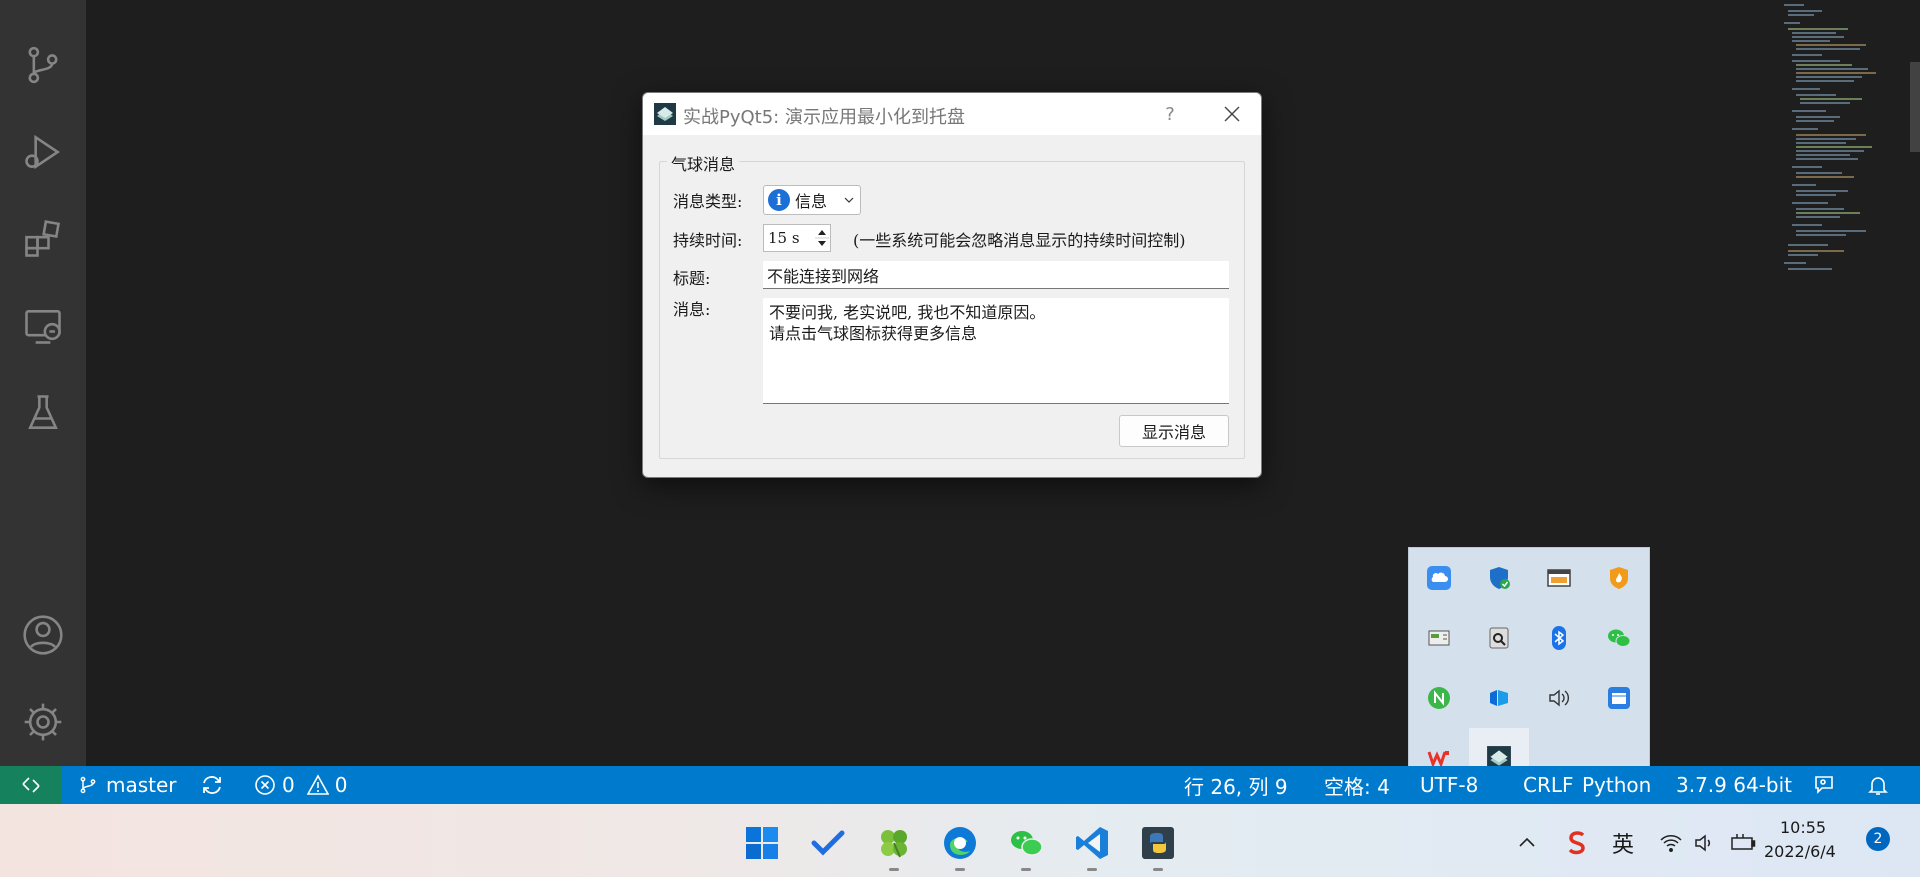  What do you see at coordinates (1170, 114) in the screenshot?
I see `help-button: ?` at bounding box center [1170, 114].